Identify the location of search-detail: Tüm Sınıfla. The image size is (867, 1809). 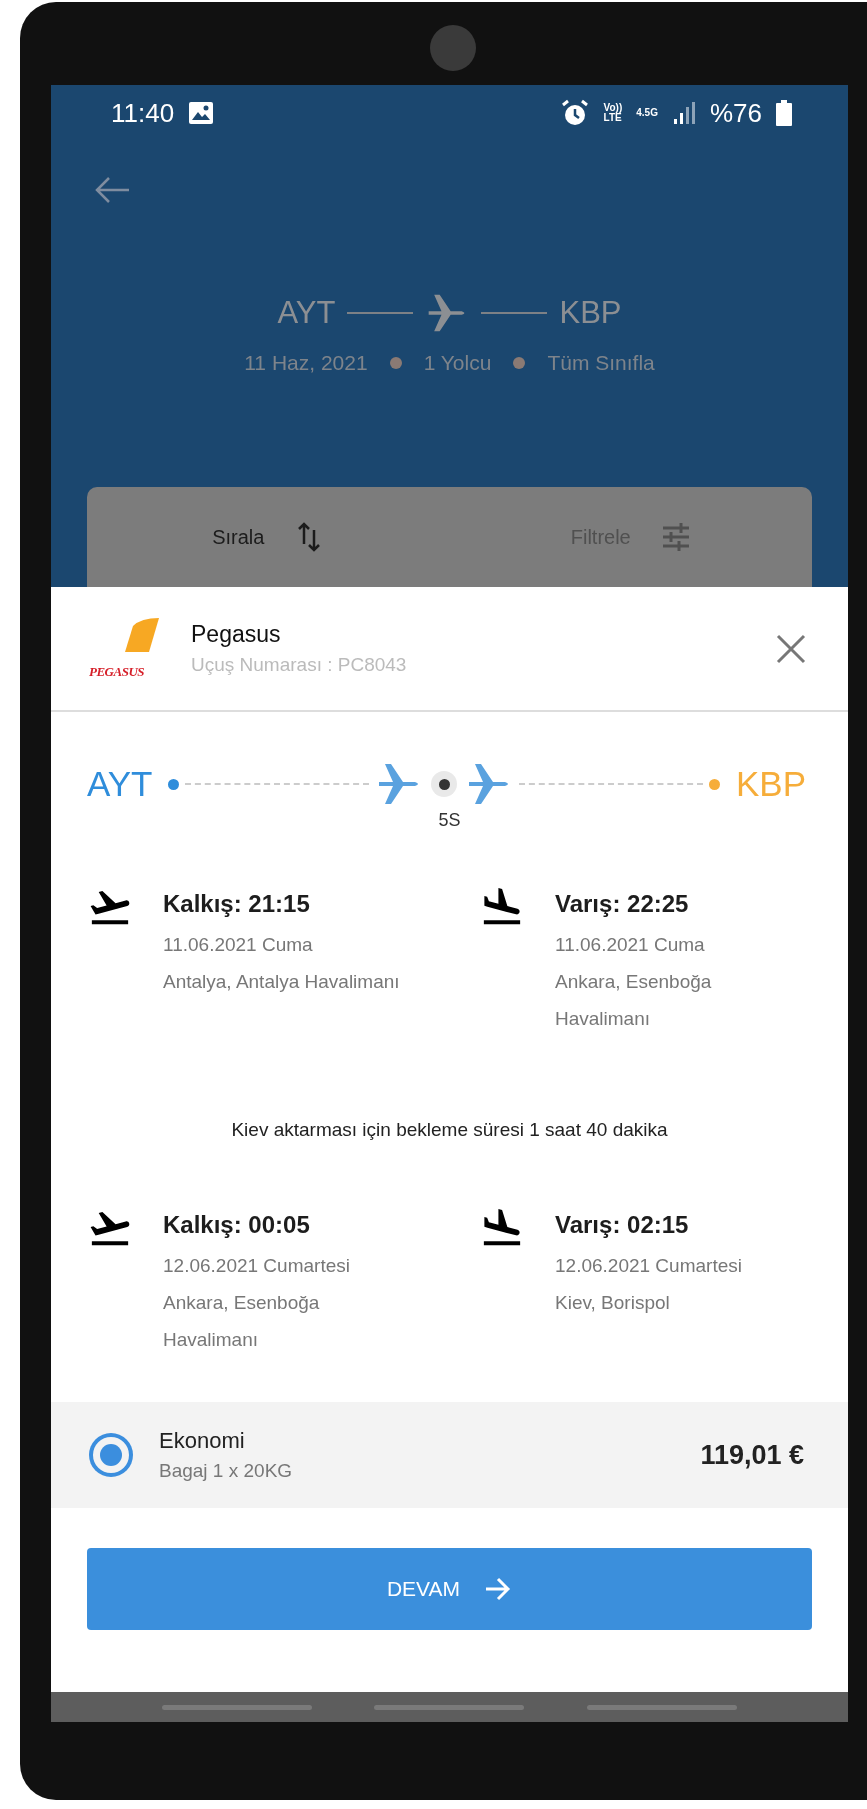
(601, 363).